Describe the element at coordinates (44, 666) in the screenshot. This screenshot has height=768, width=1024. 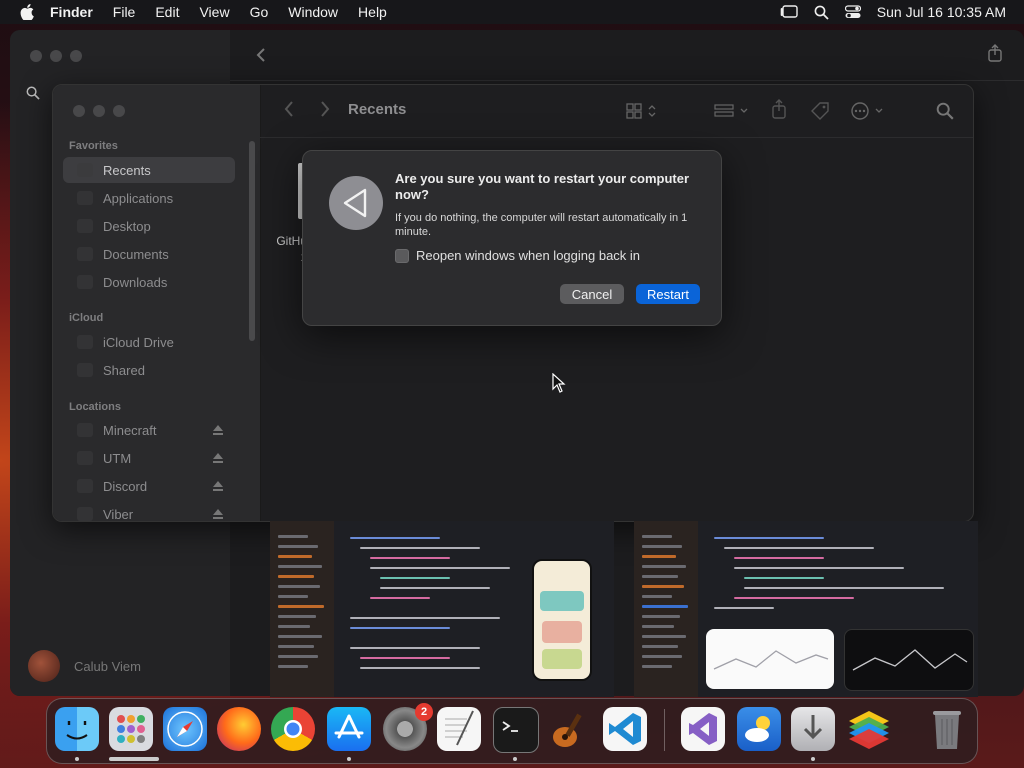
I see `avatar` at that location.